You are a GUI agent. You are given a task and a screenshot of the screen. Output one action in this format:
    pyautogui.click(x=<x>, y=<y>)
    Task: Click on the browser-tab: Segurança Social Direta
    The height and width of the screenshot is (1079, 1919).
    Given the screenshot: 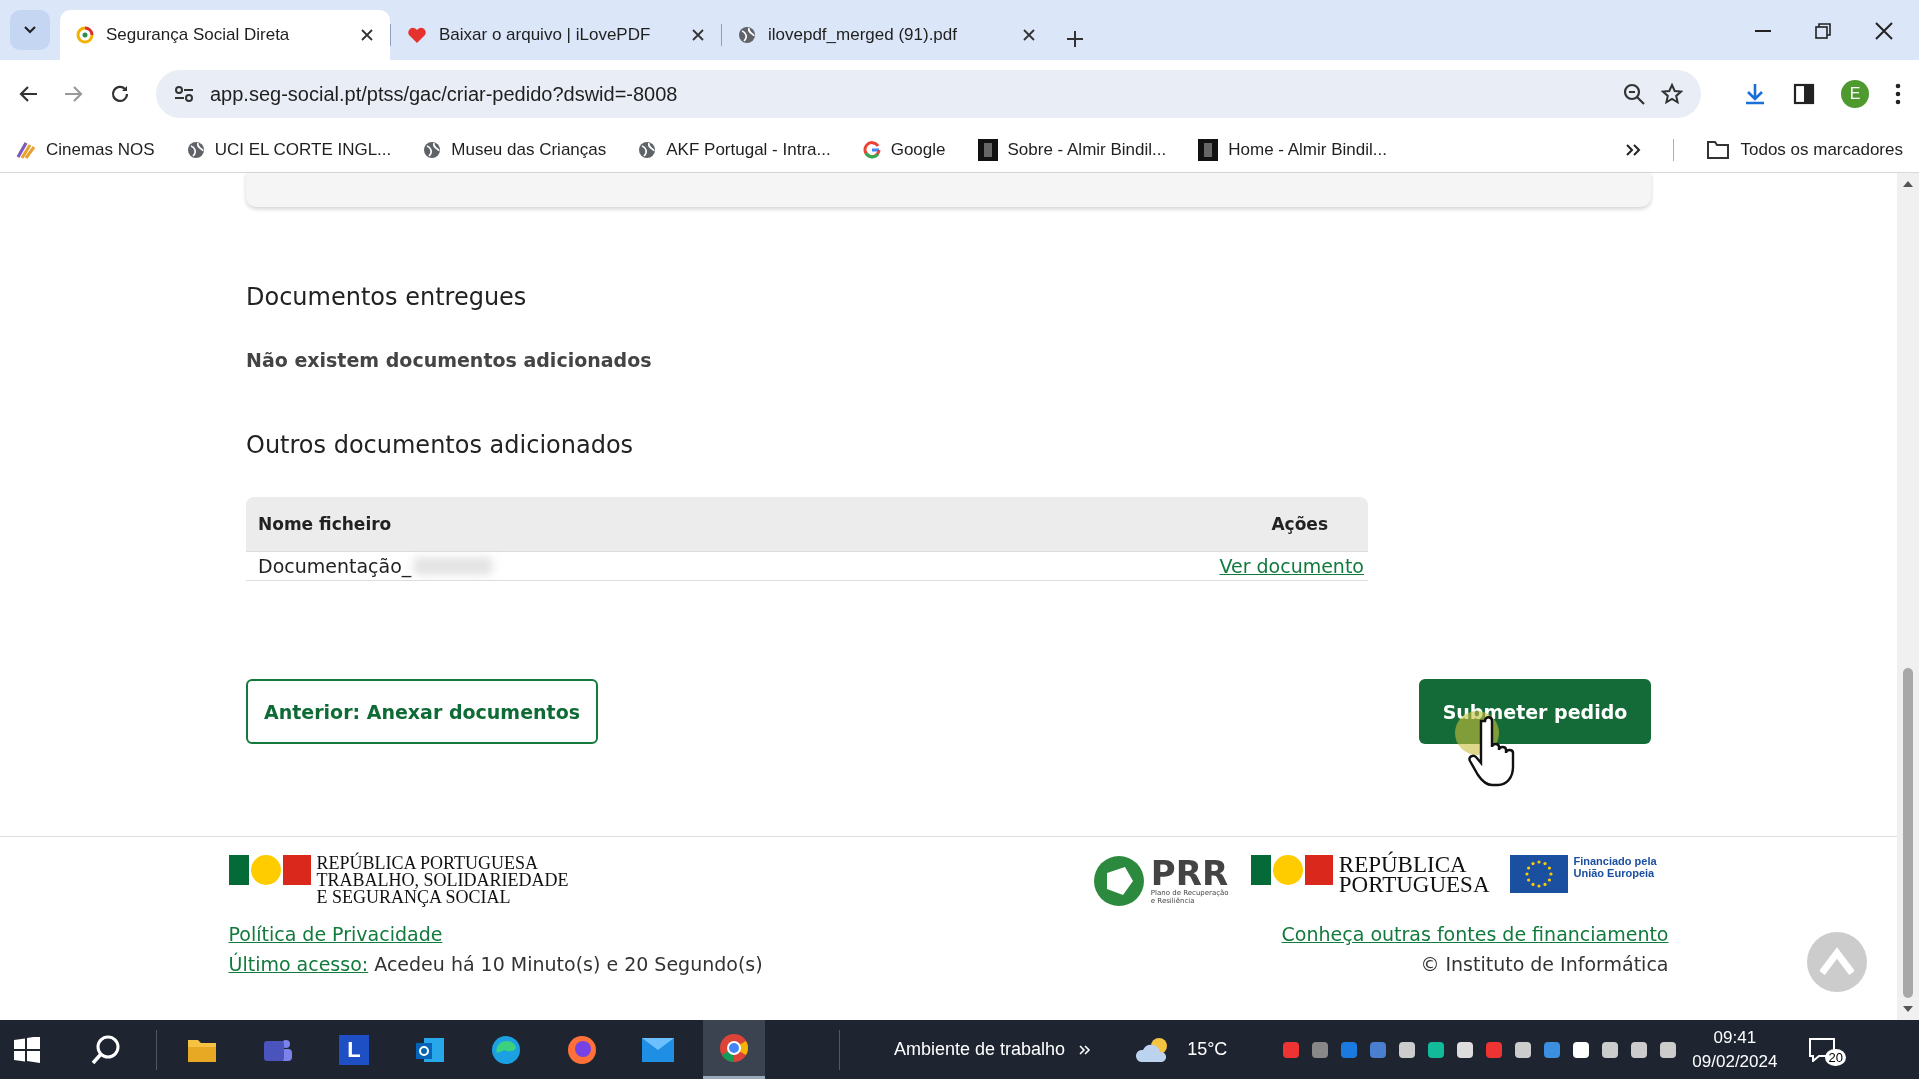 What is the action you would take?
    pyautogui.click(x=225, y=35)
    